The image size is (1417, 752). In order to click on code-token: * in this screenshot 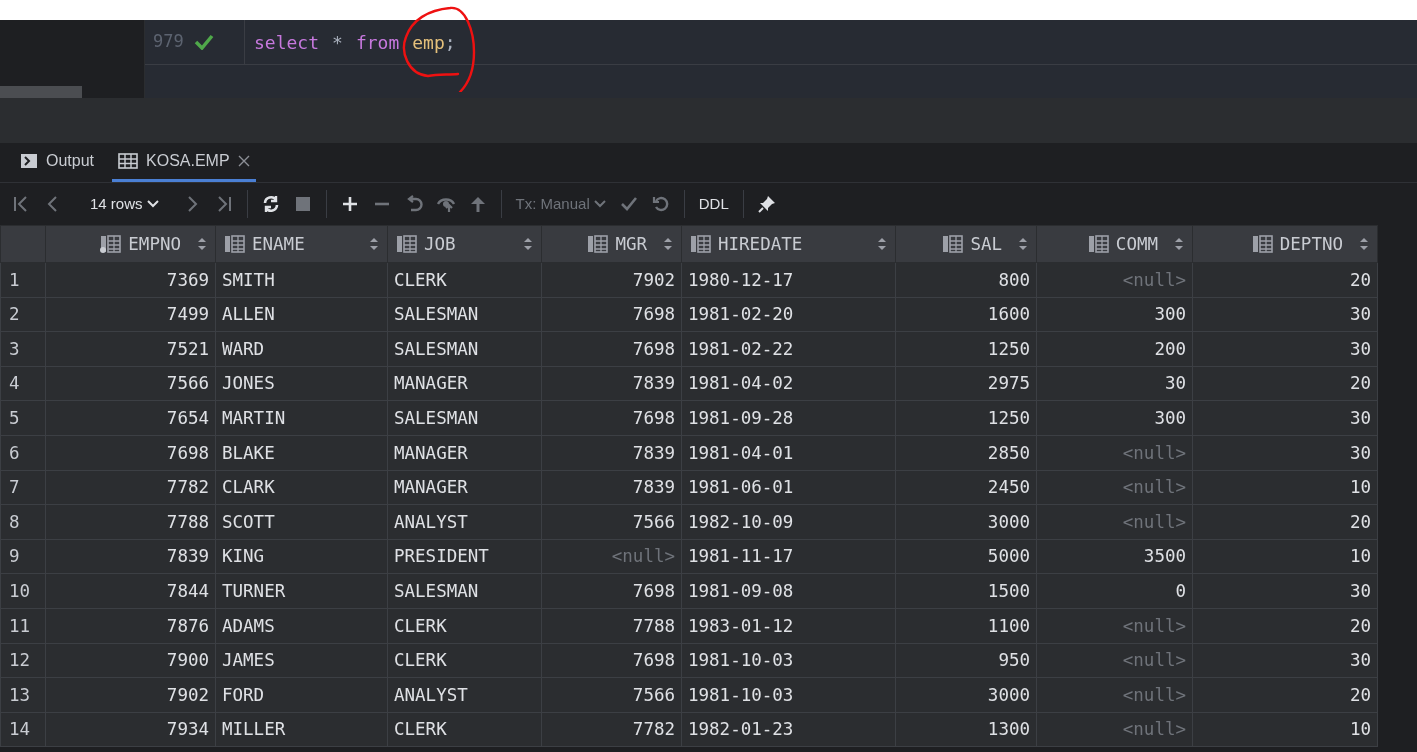, I will do `click(337, 42)`.